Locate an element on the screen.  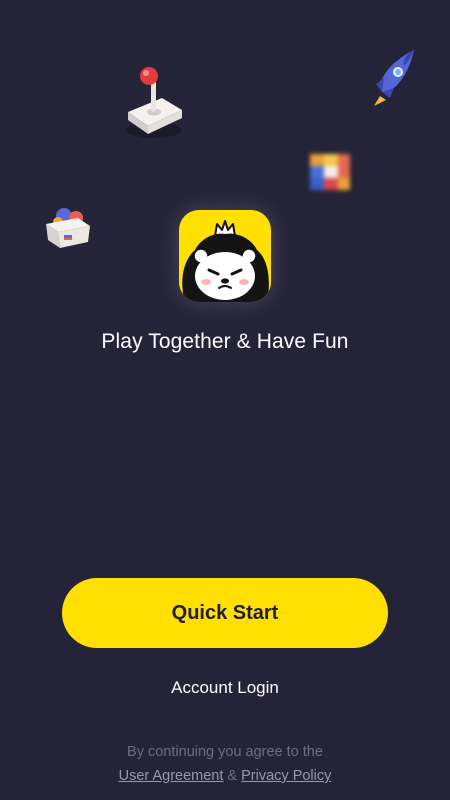
app-logo is located at coordinates (225, 256).